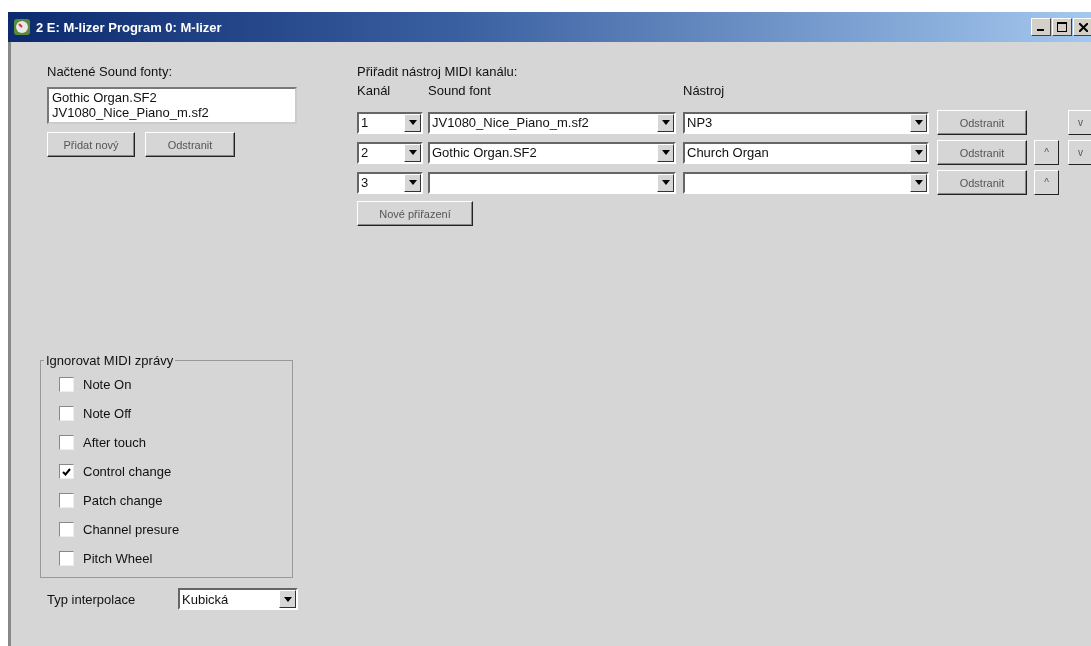  Describe the element at coordinates (365, 182) in the screenshot. I see `combo-value: 3` at that location.